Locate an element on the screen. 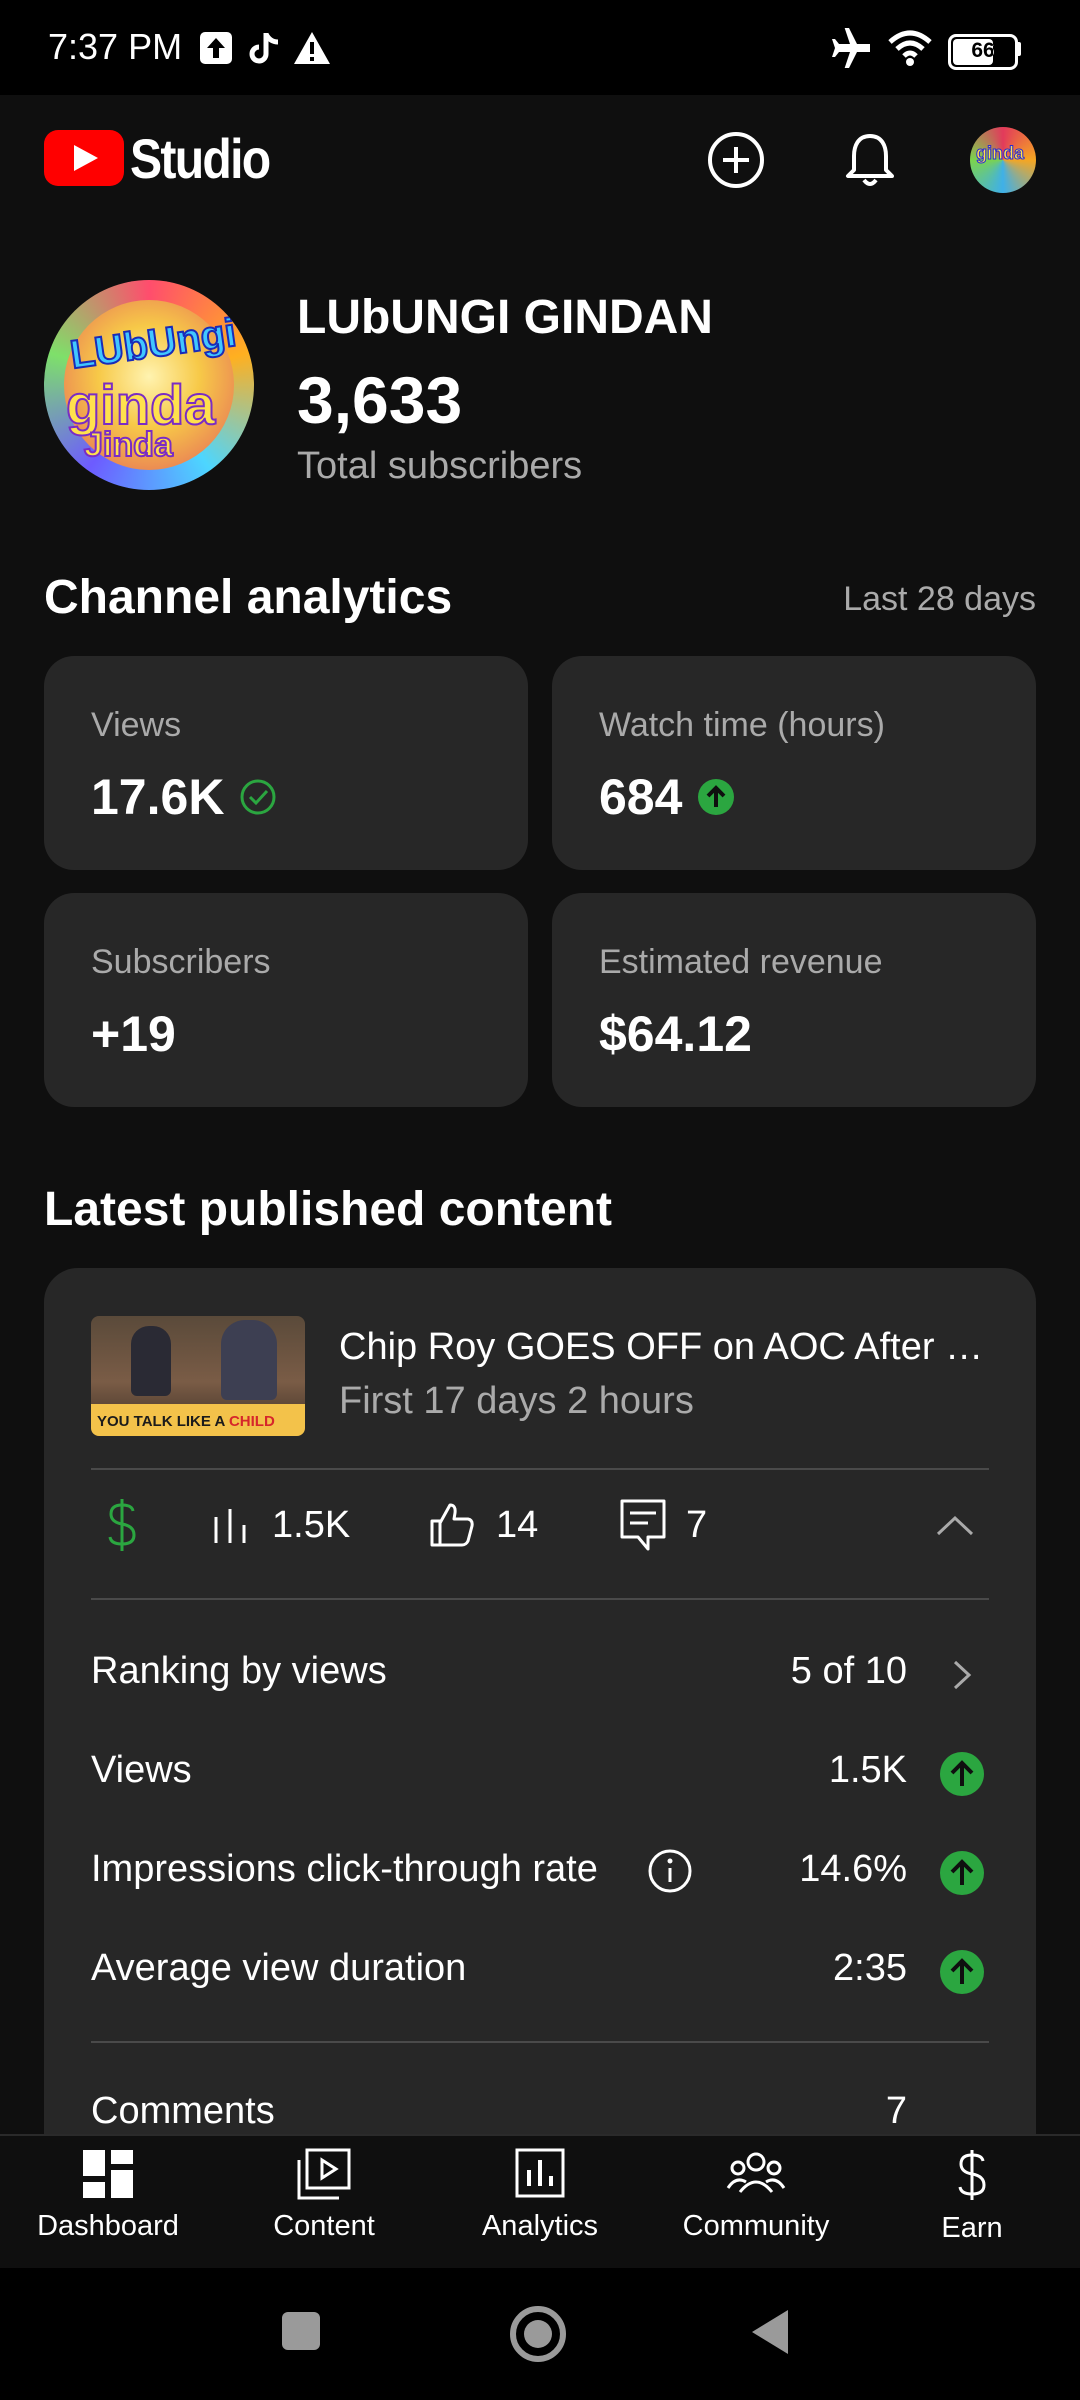 This screenshot has height=2400, width=1080. views-stat-value: 1.5K is located at coordinates (311, 1524).